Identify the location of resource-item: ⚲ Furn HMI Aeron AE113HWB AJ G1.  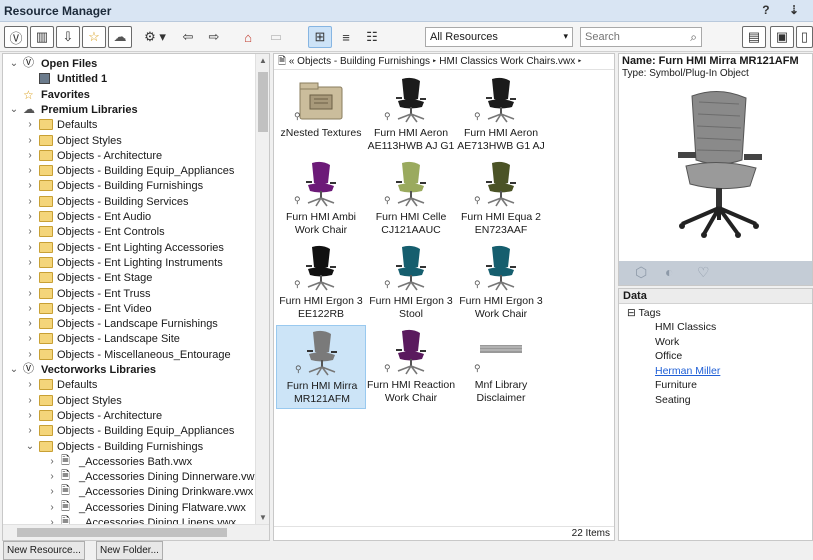
(411, 115).